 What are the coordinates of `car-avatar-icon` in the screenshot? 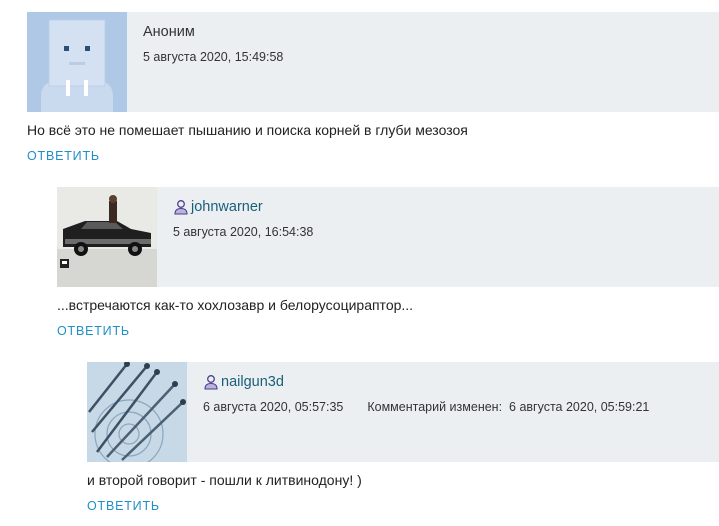 It's located at (107, 237).